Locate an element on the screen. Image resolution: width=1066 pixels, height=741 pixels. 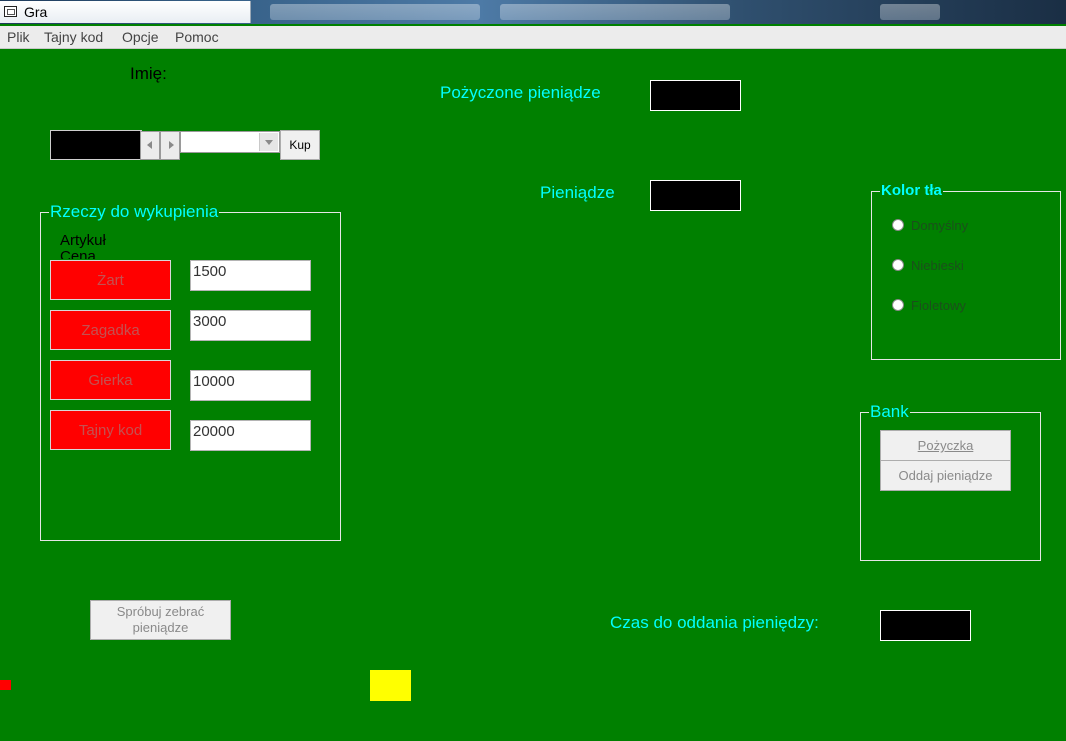
radio-blue is located at coordinates (898, 265).